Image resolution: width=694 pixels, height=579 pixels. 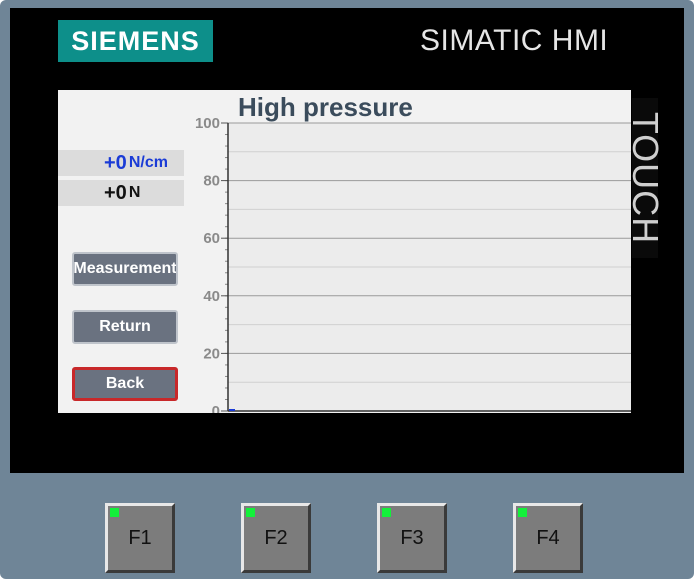 I want to click on f4-key-label: F4, so click(x=548, y=537).